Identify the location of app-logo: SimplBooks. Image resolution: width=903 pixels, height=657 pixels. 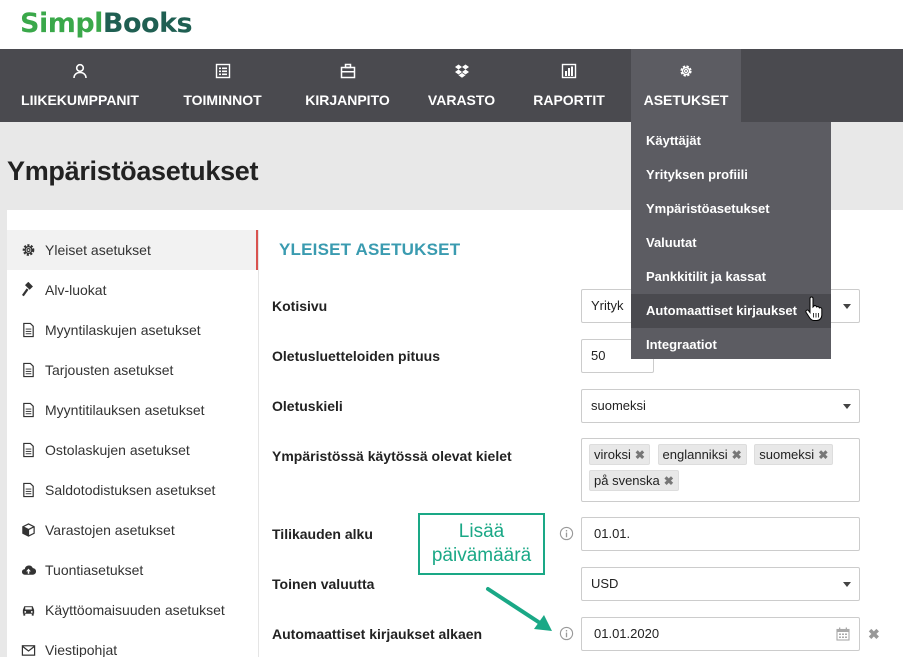
(106, 23).